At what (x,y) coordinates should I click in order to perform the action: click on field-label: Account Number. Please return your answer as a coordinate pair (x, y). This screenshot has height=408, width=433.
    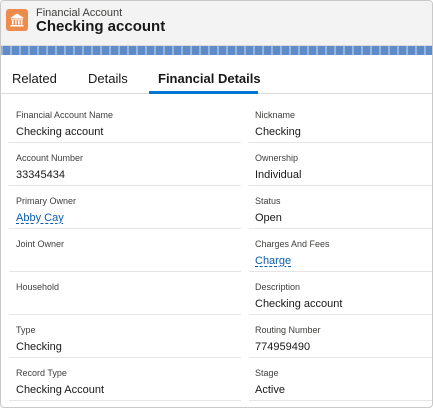
    Looking at the image, I should click on (50, 158).